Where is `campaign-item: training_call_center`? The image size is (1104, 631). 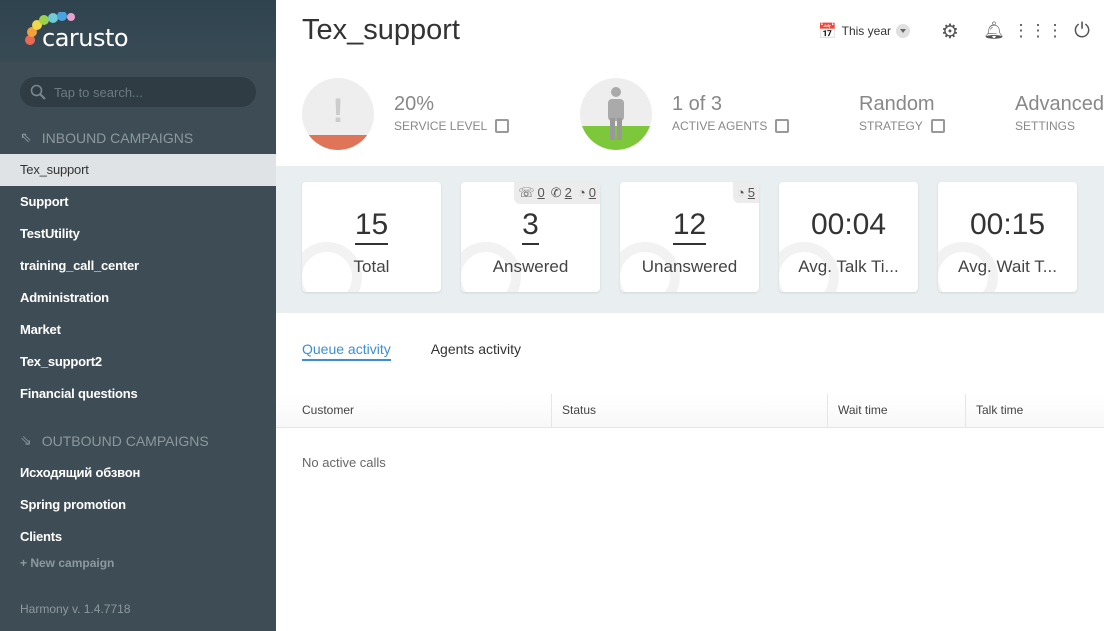
campaign-item: training_call_center is located at coordinates (138, 266).